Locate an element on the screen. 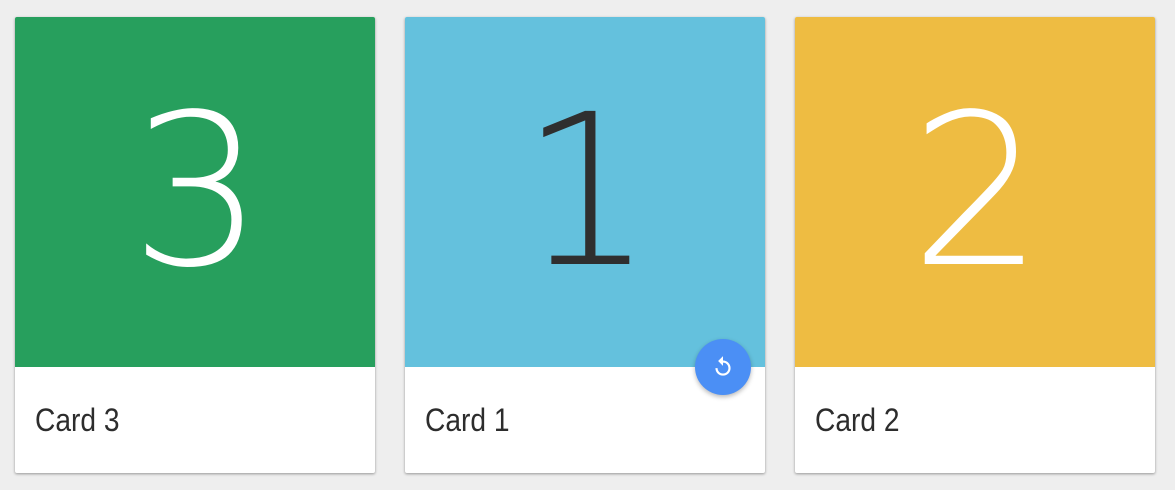 The image size is (1175, 490). card-number: 3 is located at coordinates (197, 191).